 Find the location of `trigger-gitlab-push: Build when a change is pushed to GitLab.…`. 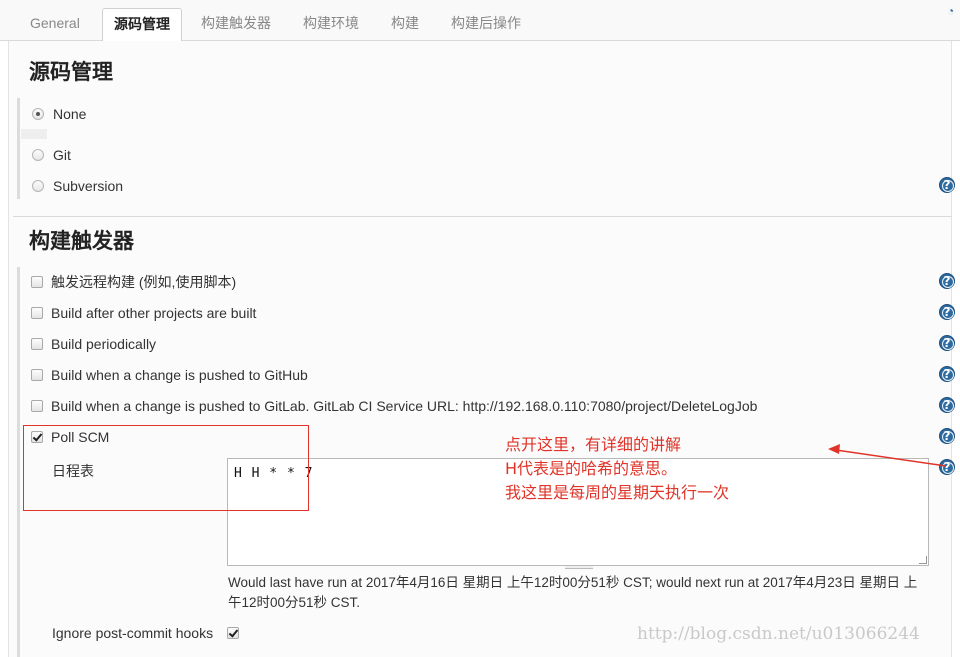

trigger-gitlab-push: Build when a change is pushed to GitLab.… is located at coordinates (394, 406).